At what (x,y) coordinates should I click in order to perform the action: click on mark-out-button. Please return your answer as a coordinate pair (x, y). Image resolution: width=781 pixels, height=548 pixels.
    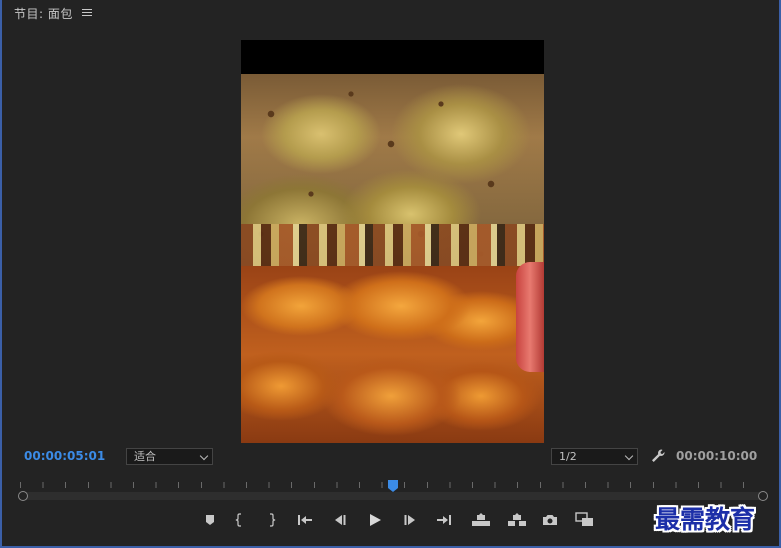
    Looking at the image, I should click on (272, 520).